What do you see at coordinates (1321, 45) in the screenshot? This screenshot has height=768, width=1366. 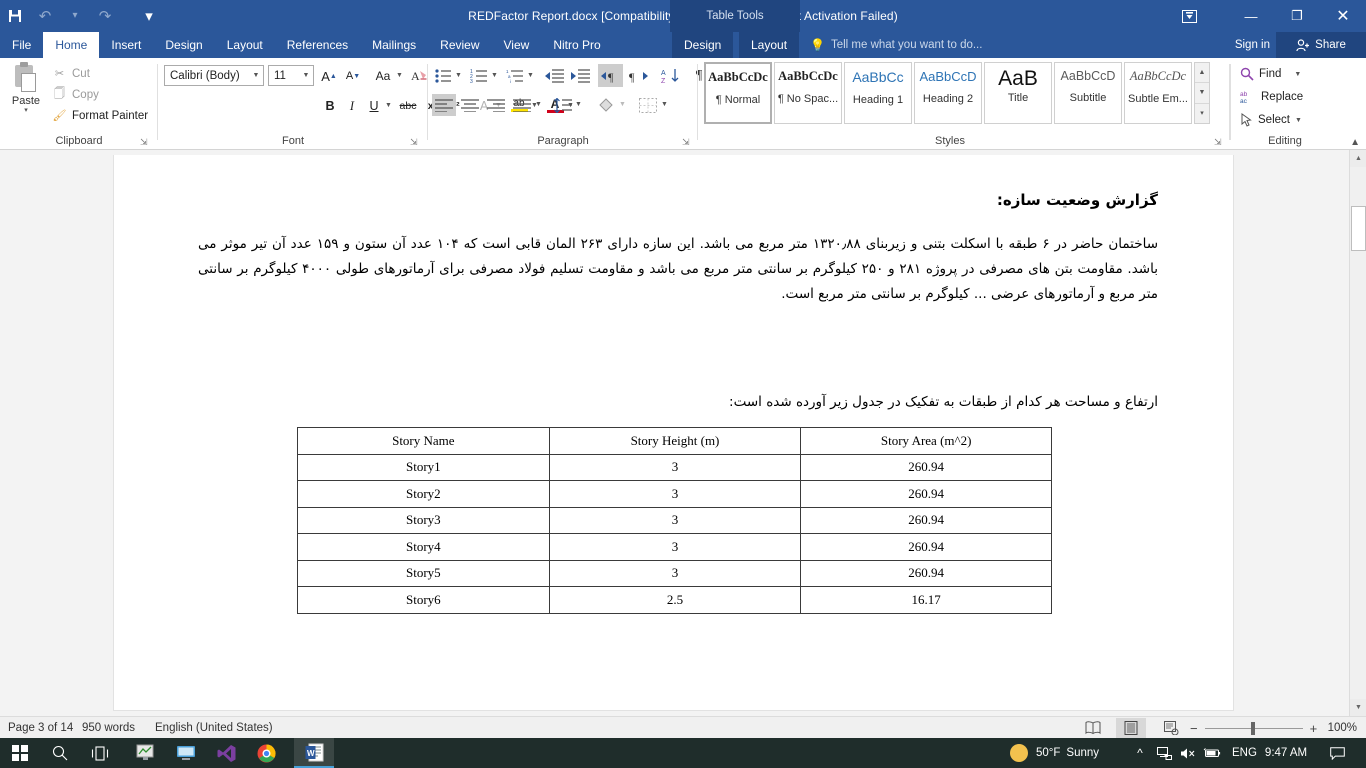 I see `share-button: Share` at bounding box center [1321, 45].